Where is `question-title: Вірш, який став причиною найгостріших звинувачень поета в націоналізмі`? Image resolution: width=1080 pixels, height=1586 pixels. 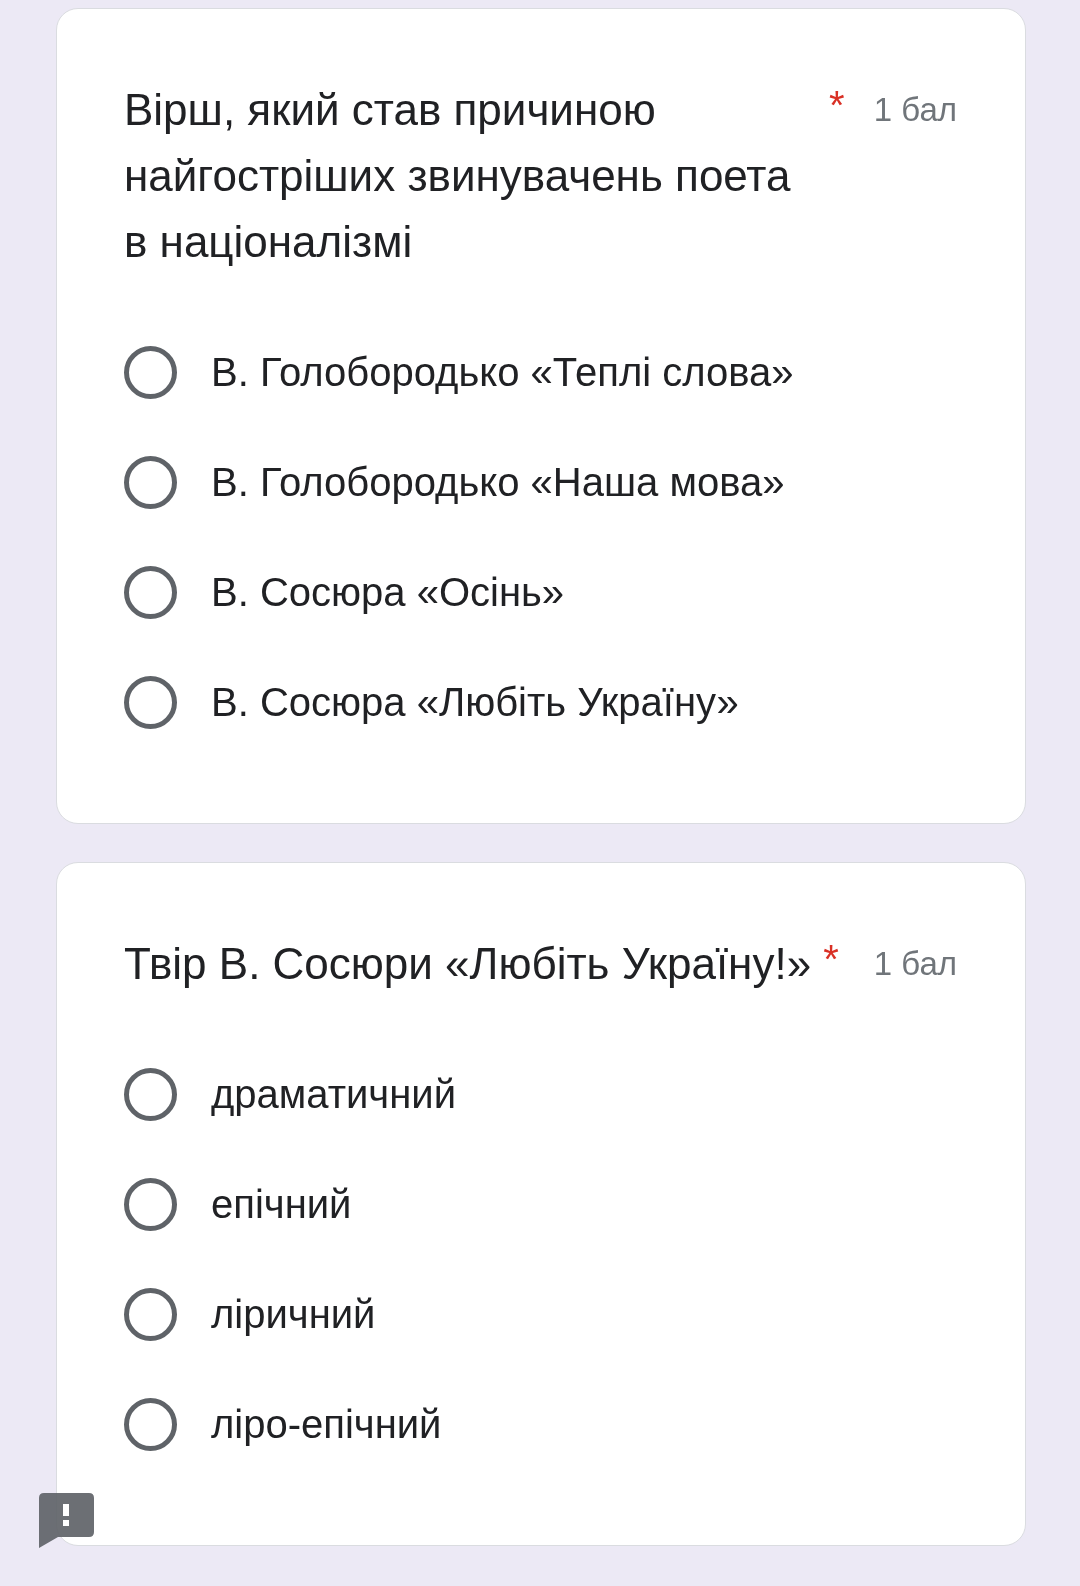 question-title: Вірш, який став причиною найгостріших звинувачень поета в націоналізмі is located at coordinates (458, 176).